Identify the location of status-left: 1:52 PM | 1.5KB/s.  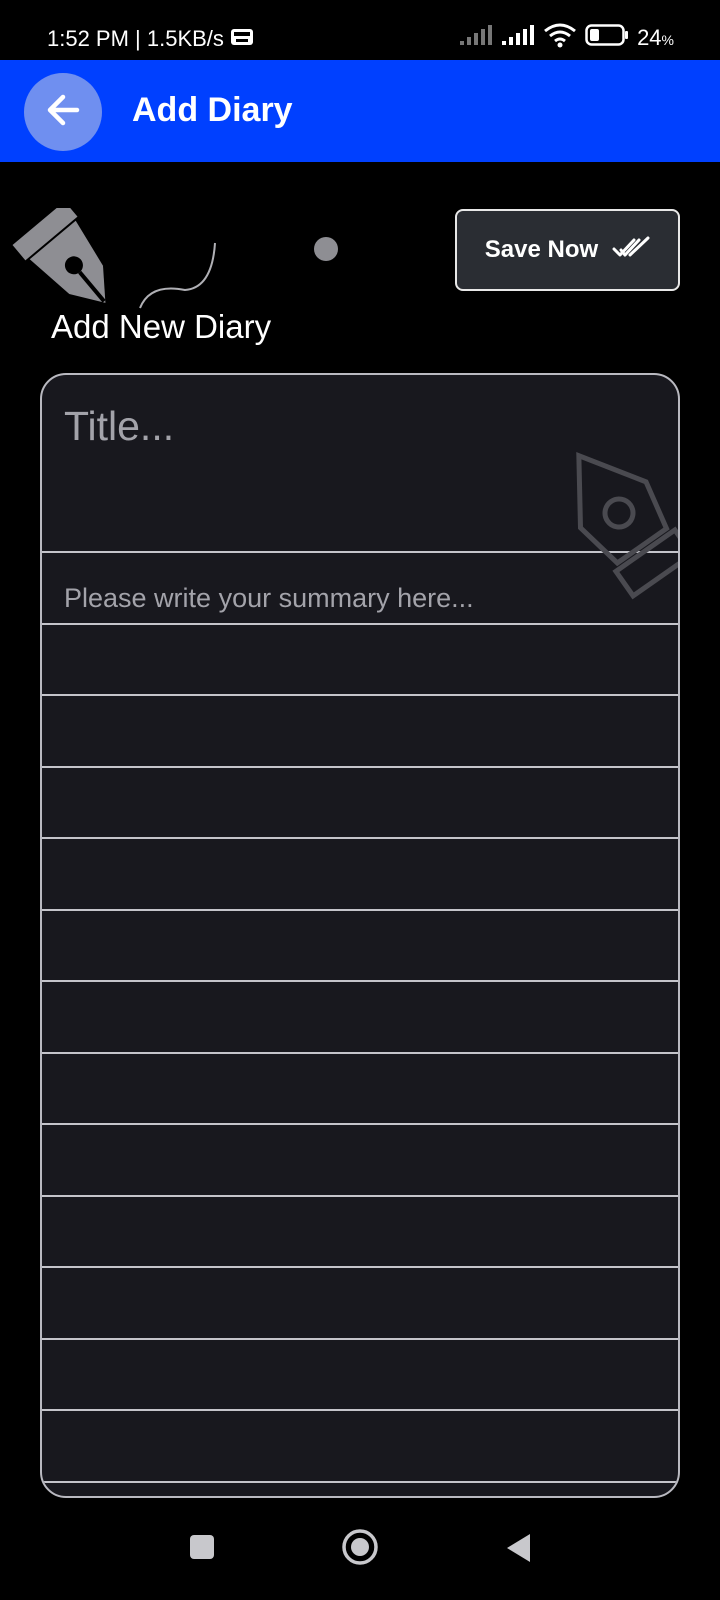
(150, 39).